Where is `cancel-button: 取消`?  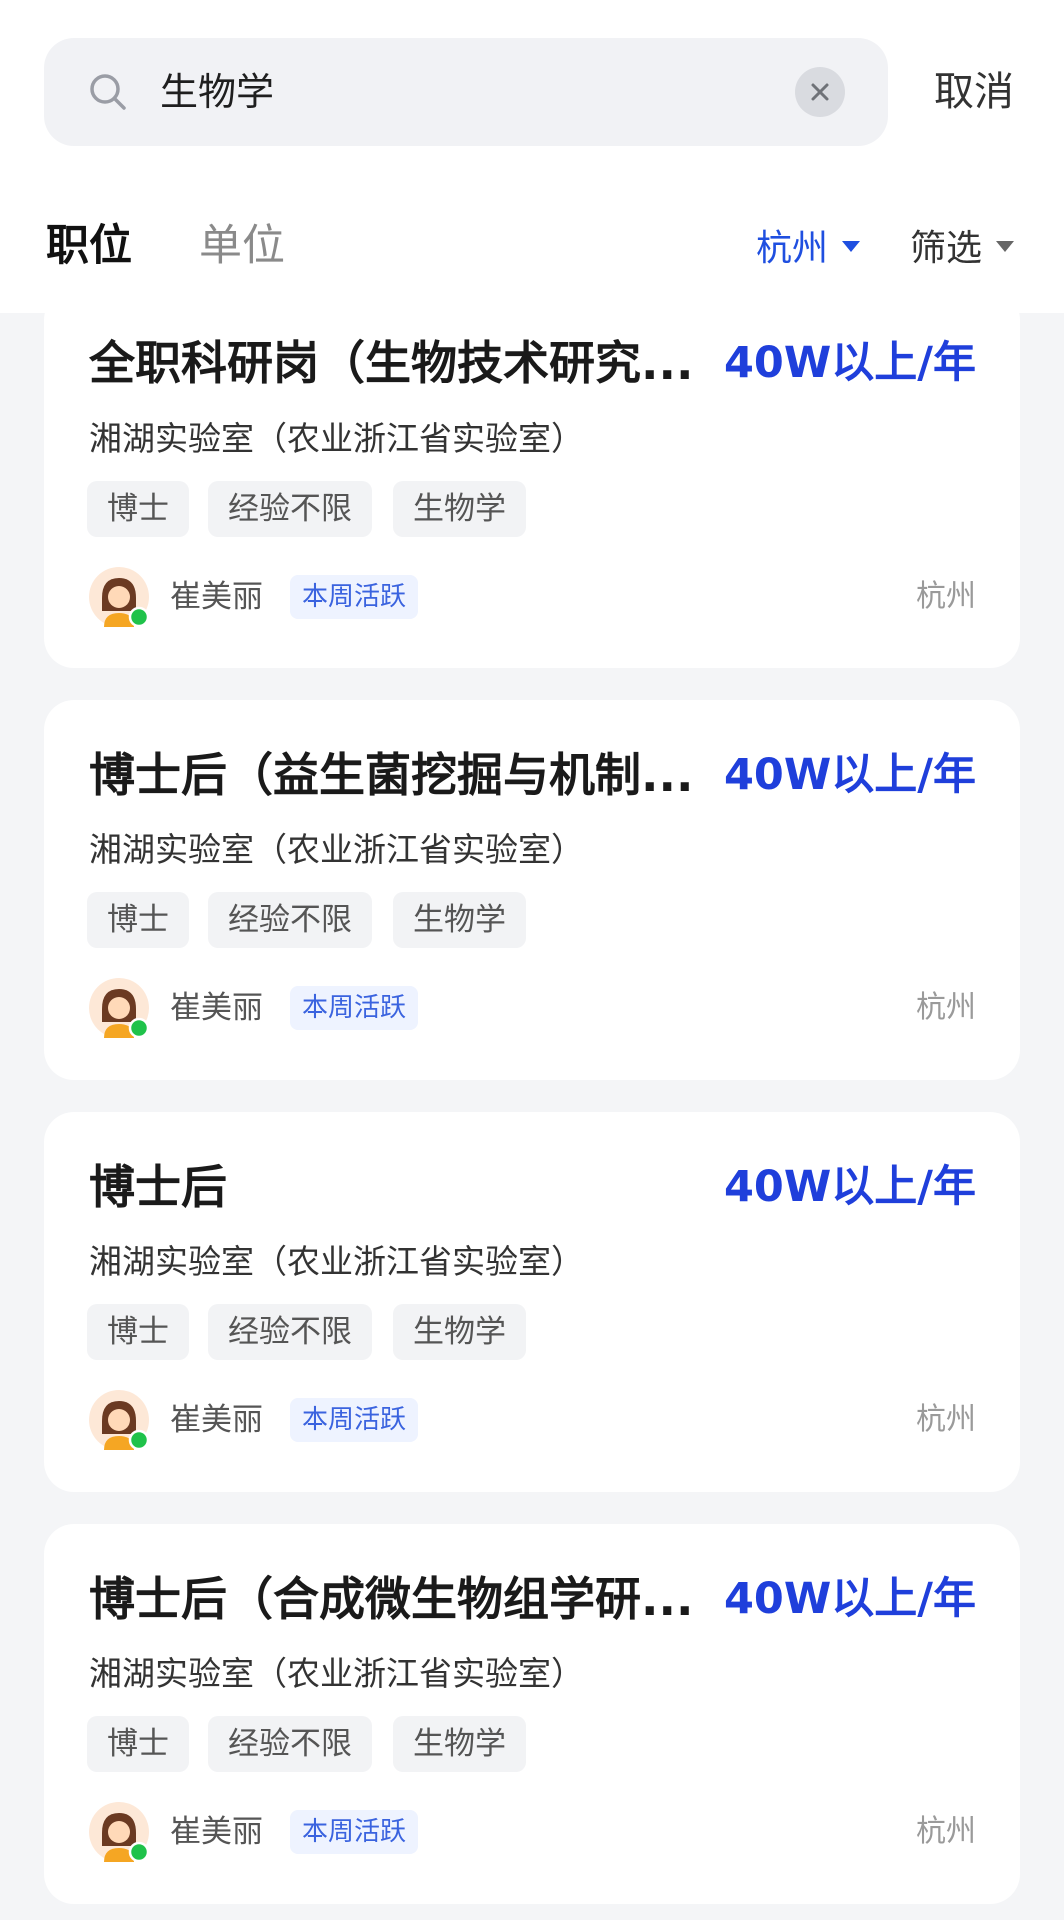 cancel-button: 取消 is located at coordinates (974, 92).